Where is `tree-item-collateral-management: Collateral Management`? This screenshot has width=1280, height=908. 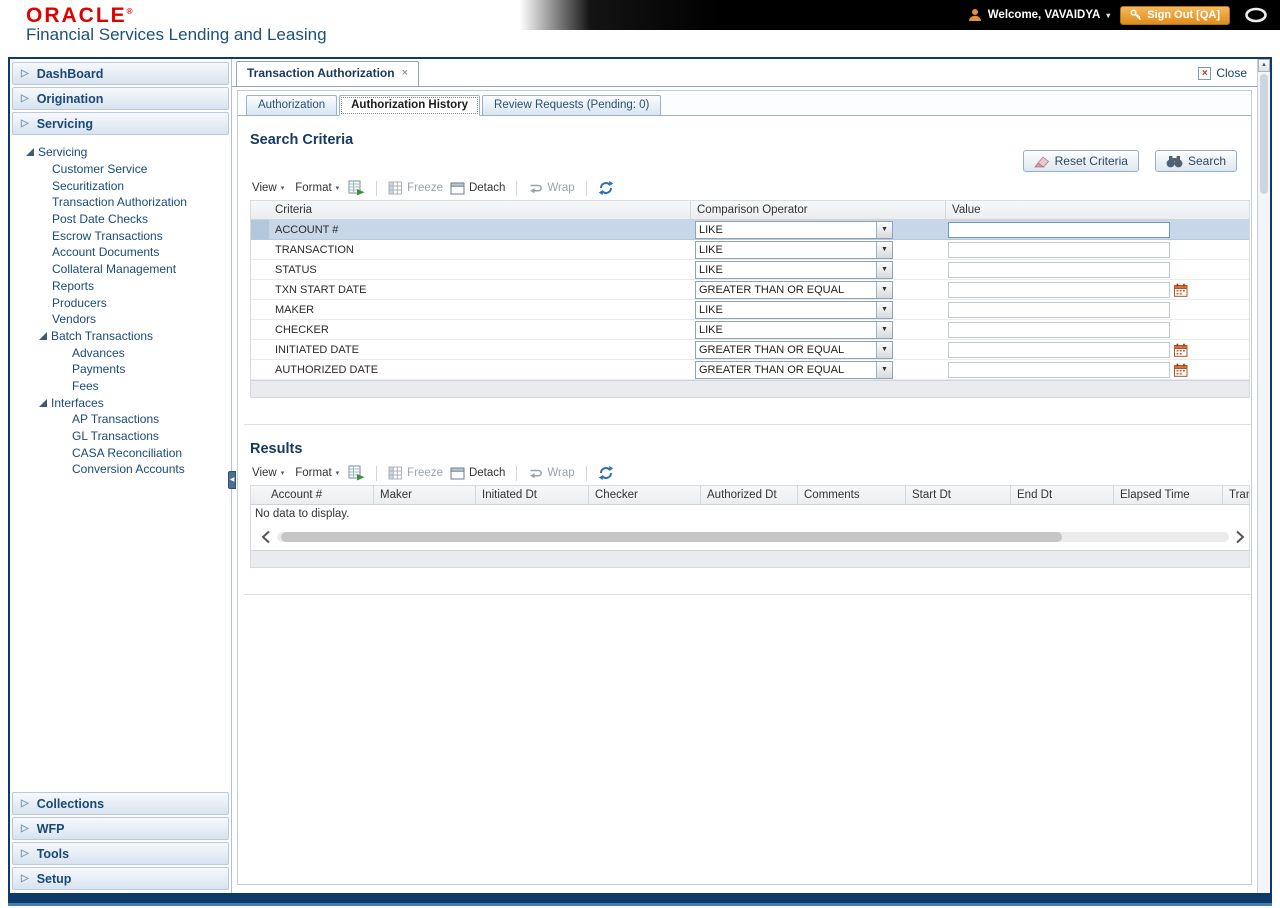
tree-item-collateral-management: Collateral Management is located at coordinates (127, 269).